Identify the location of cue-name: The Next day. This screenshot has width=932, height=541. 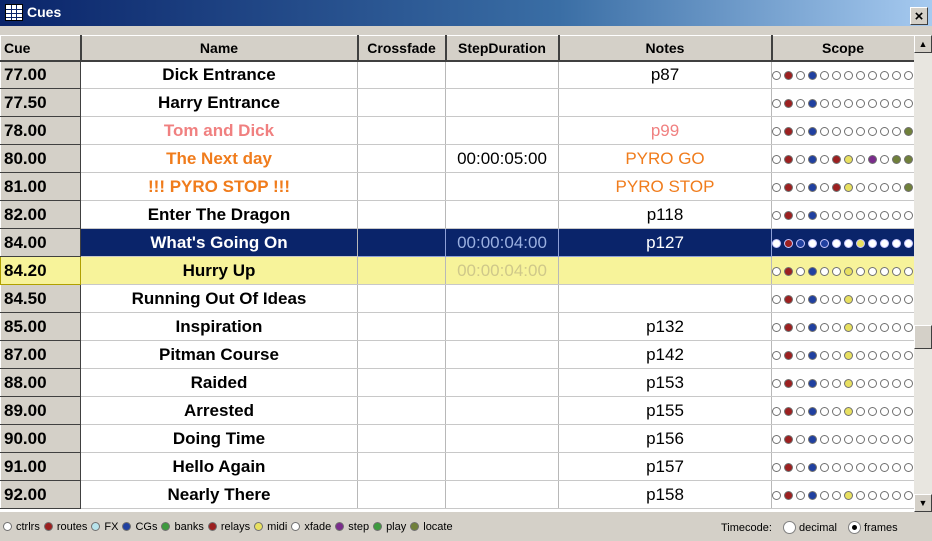
(219, 158).